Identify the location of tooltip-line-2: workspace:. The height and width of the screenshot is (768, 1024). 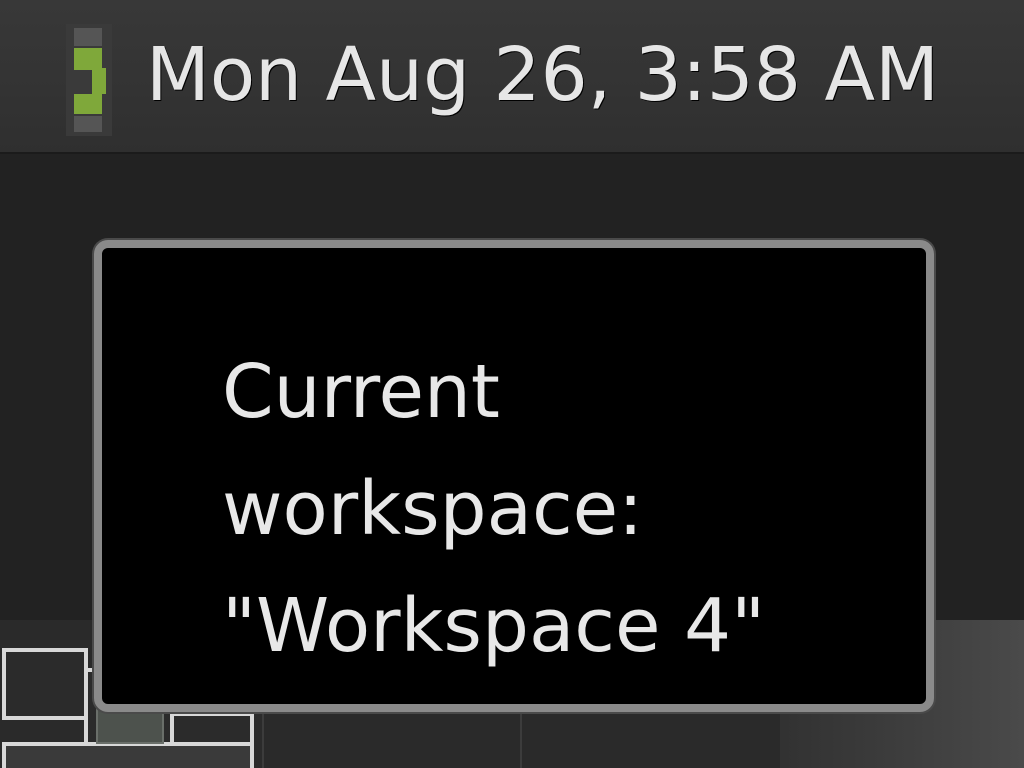
(433, 509).